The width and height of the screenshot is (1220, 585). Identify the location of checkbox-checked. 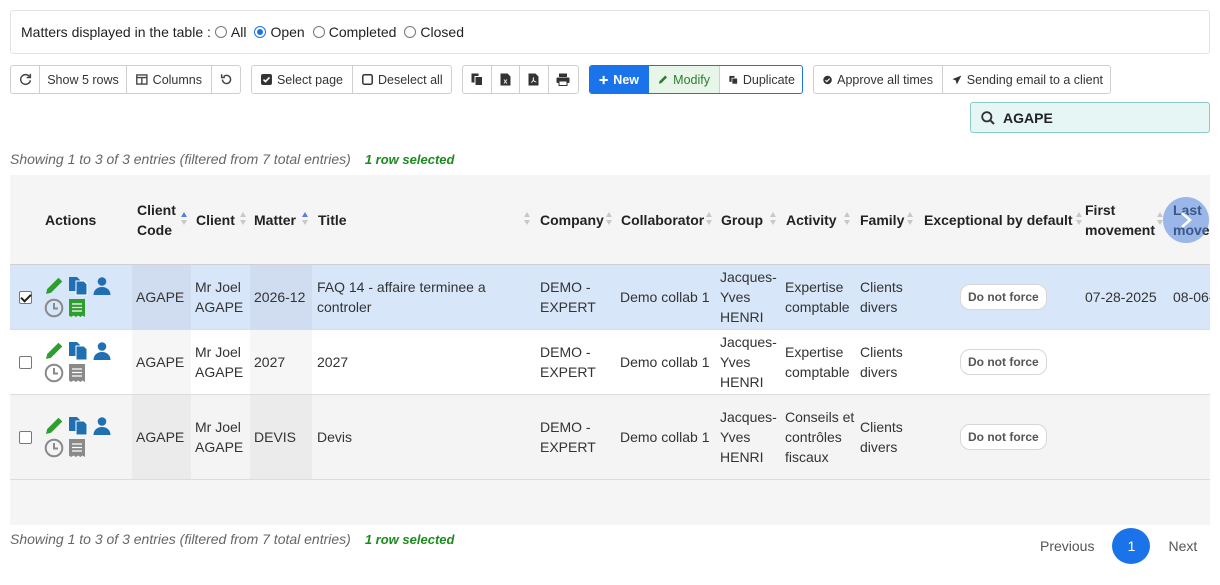
(25, 297).